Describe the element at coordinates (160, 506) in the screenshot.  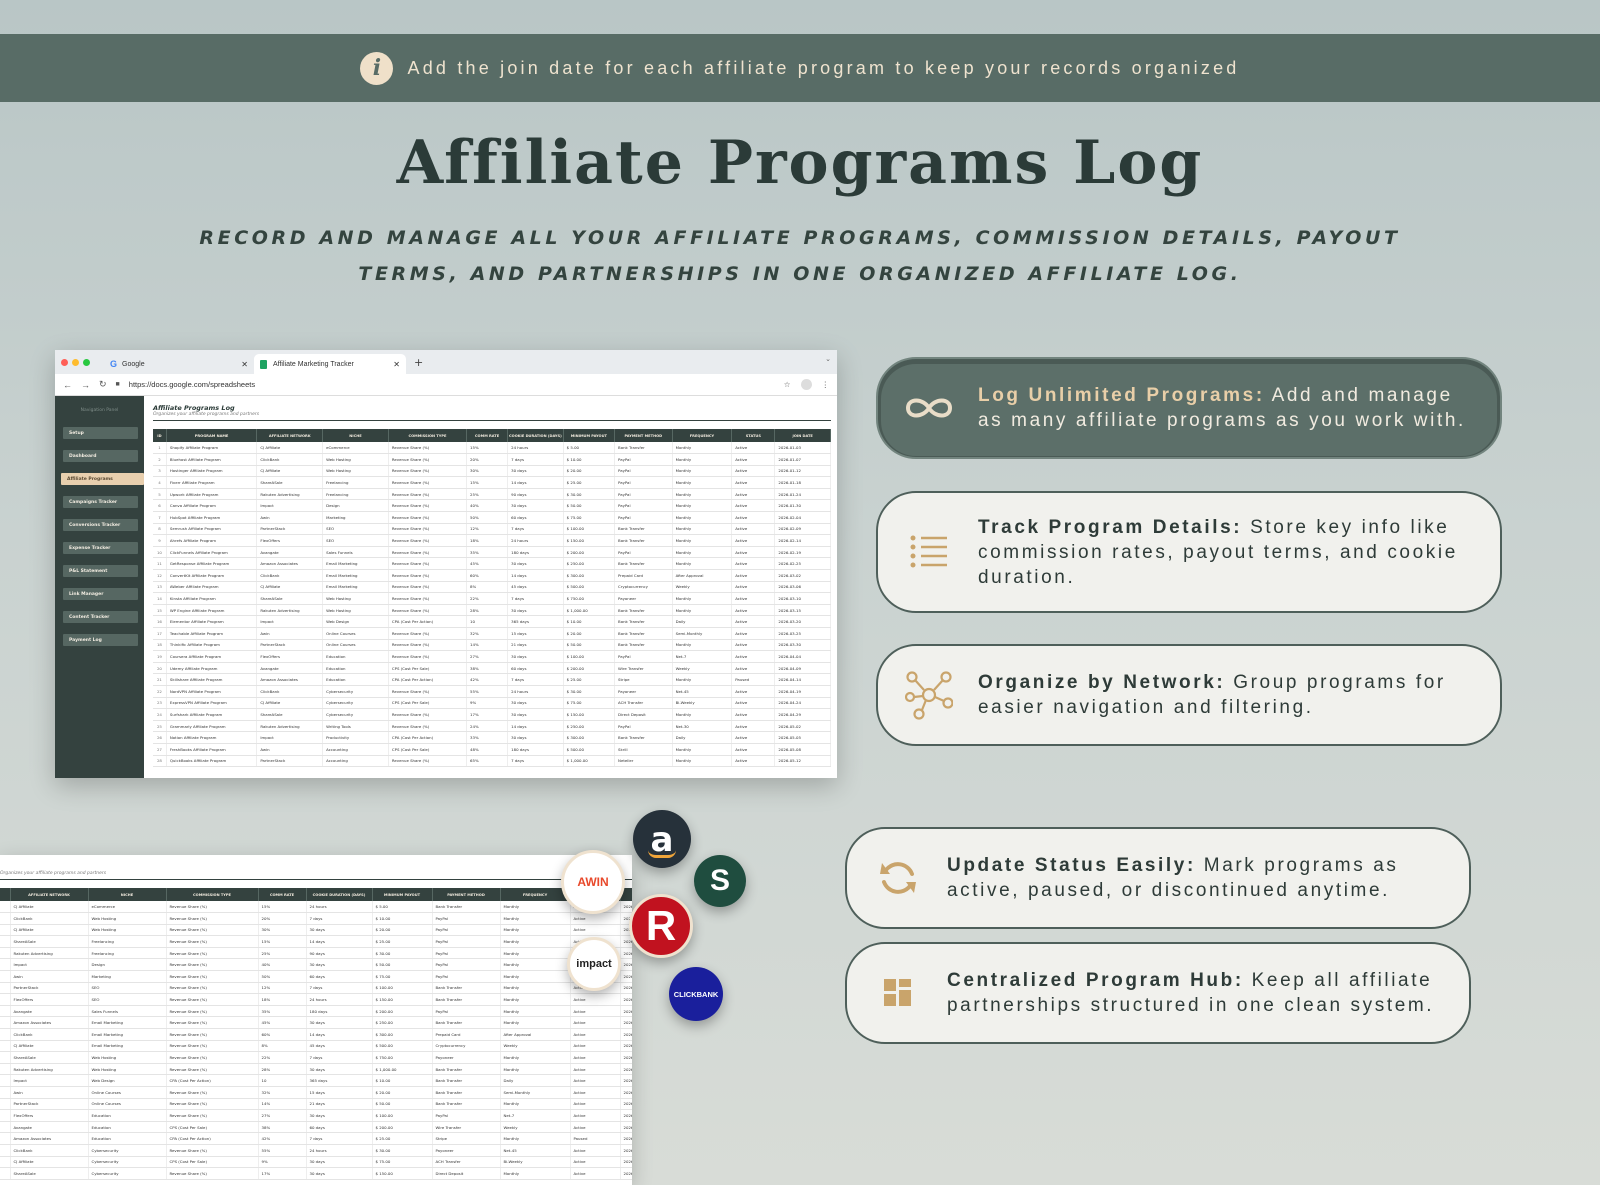
I see `table-cell: 6` at that location.